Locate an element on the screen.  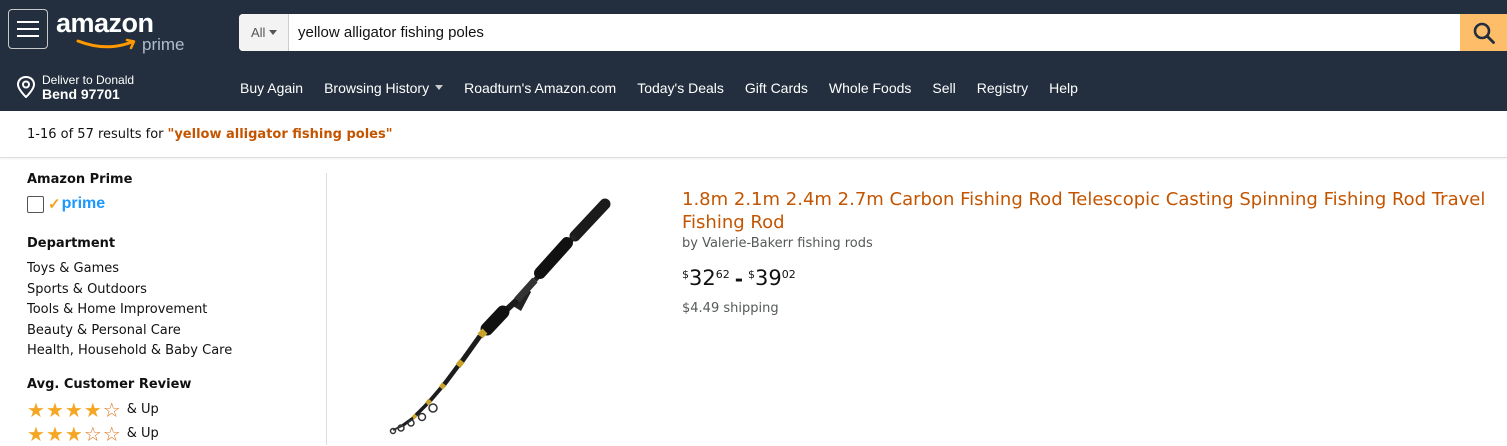
prime-badge: ✓ prime is located at coordinates (76, 204).